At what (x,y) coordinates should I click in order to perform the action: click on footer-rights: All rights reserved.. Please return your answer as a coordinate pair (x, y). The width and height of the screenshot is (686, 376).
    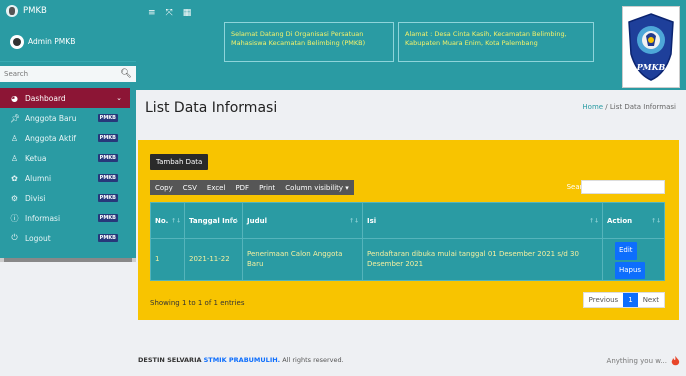
    Looking at the image, I should click on (312, 360).